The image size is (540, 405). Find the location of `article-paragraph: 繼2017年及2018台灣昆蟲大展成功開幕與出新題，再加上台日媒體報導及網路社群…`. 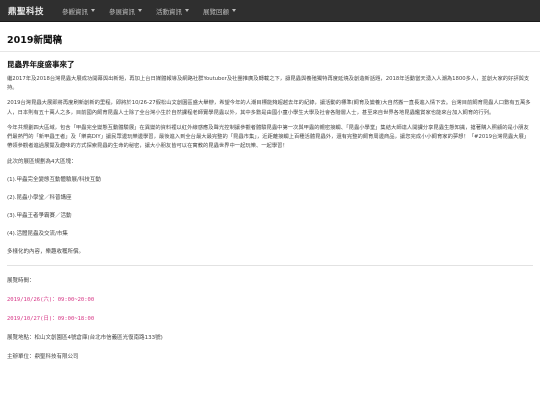

article-paragraph: 繼2017年及2018台灣昆蟲大展成功開幕與出新題，再加上台日媒體報導及網路社群… is located at coordinates (268, 84).